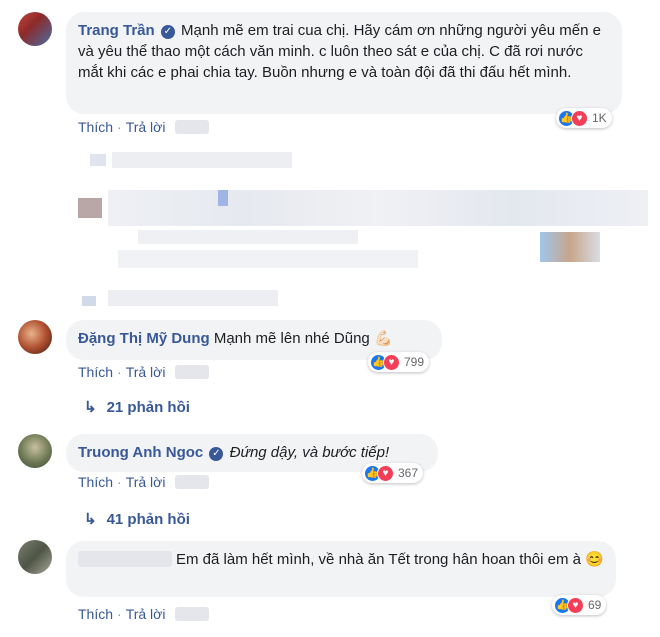  What do you see at coordinates (408, 473) in the screenshot?
I see `reaction-count: 367` at bounding box center [408, 473].